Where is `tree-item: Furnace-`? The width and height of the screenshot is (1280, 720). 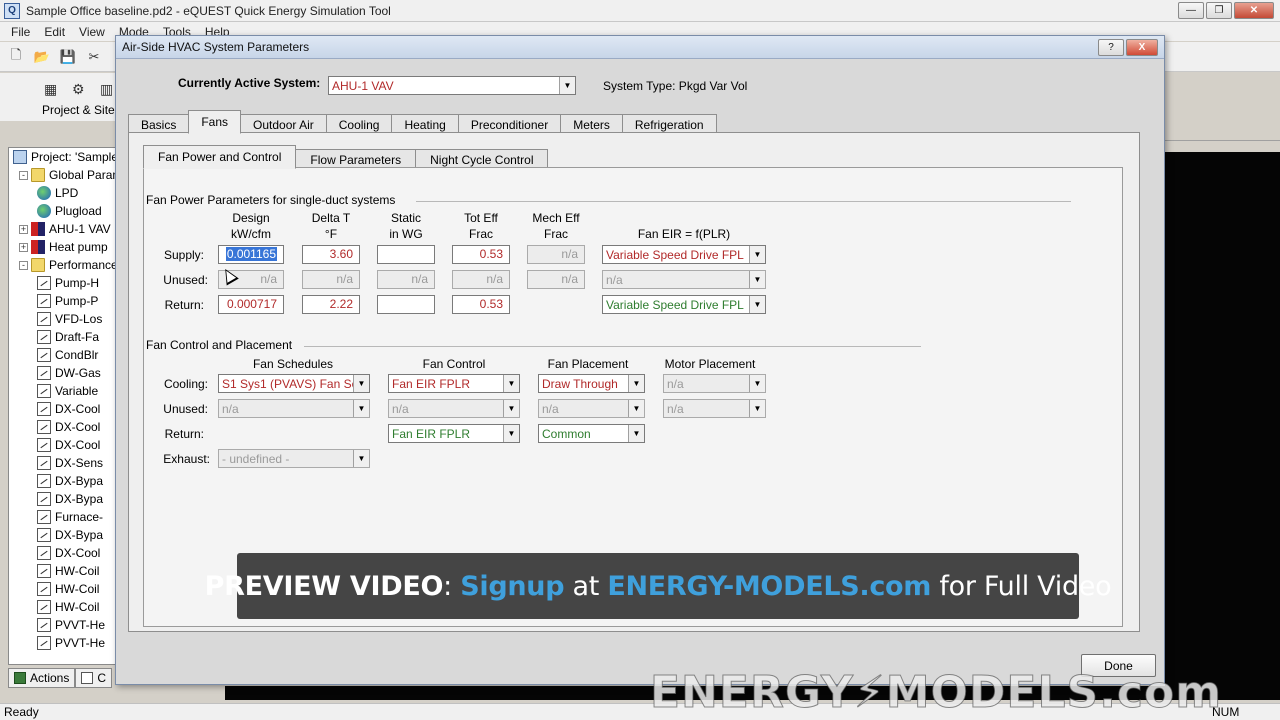 tree-item: Furnace- is located at coordinates (70, 517).